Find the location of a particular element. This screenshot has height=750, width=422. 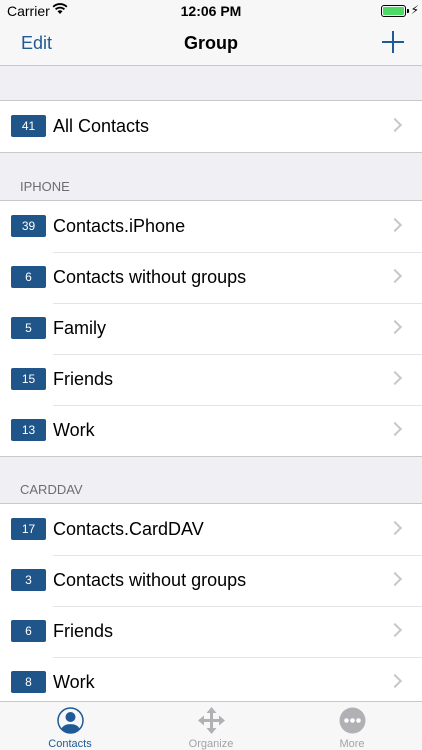

count-badge: 5 is located at coordinates (28, 328).